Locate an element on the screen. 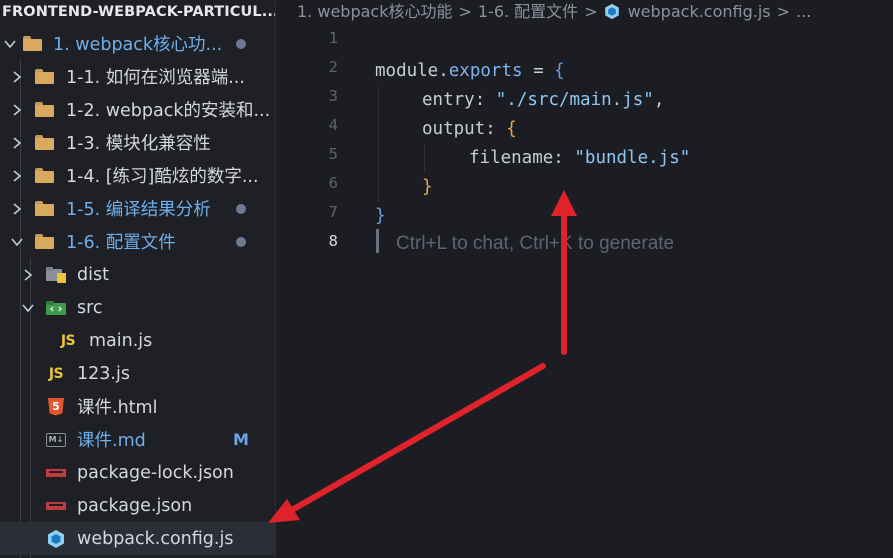 The width and height of the screenshot is (893, 558). tree-item-courseware-html: 5 课件.html is located at coordinates (137, 406).